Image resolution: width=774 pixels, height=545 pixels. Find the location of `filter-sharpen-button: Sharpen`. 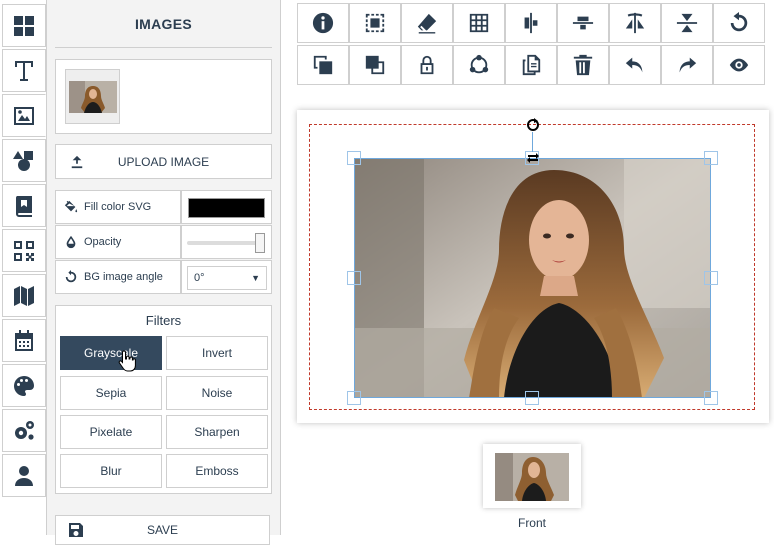

filter-sharpen-button: Sharpen is located at coordinates (217, 432).